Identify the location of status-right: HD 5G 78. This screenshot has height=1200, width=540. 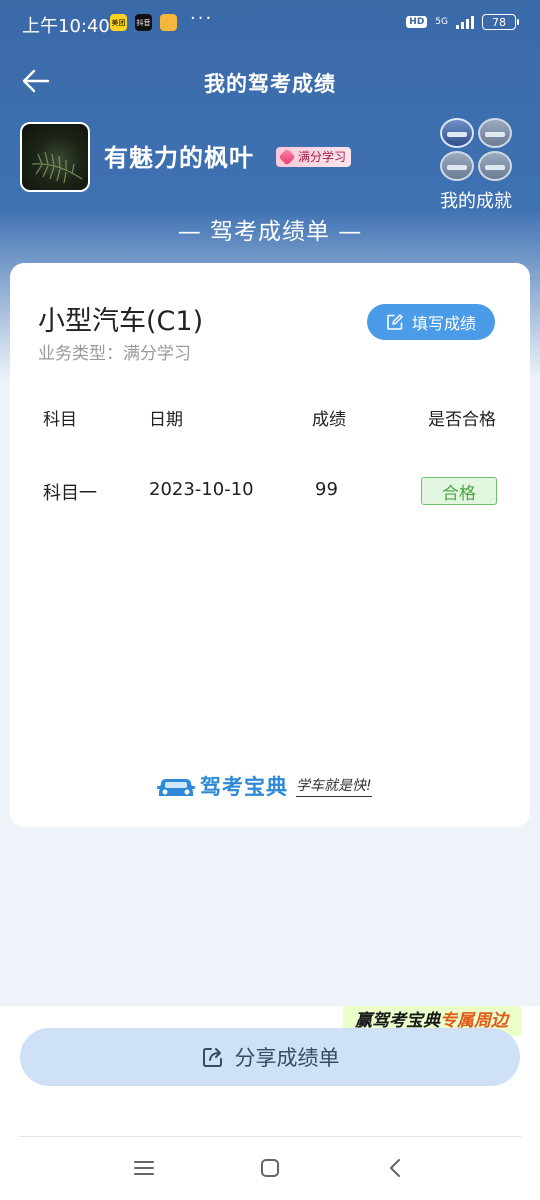
(462, 22).